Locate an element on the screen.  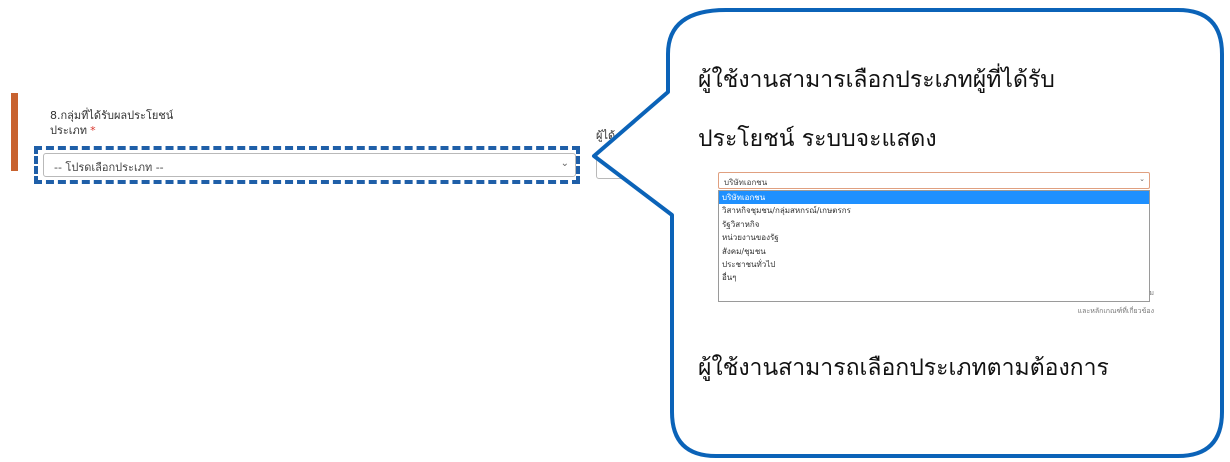
option-item: วิสาหกิจชุมชน/กลุ่มสหกรณ์/เกษตรกร is located at coordinates (934, 210).